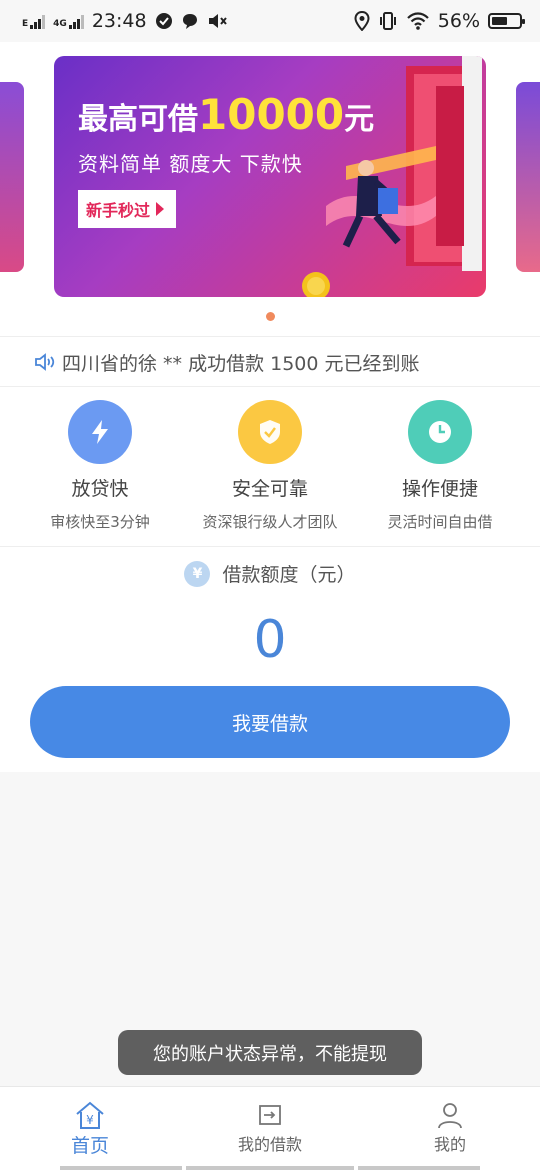 This screenshot has width=540, height=1170. What do you see at coordinates (197, 573) in the screenshot?
I see `yen-icon: ¥` at bounding box center [197, 573].